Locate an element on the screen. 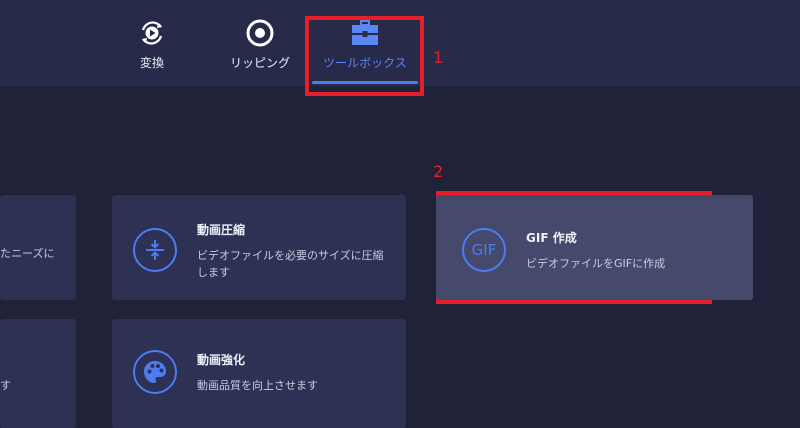  compress-icon is located at coordinates (155, 250).